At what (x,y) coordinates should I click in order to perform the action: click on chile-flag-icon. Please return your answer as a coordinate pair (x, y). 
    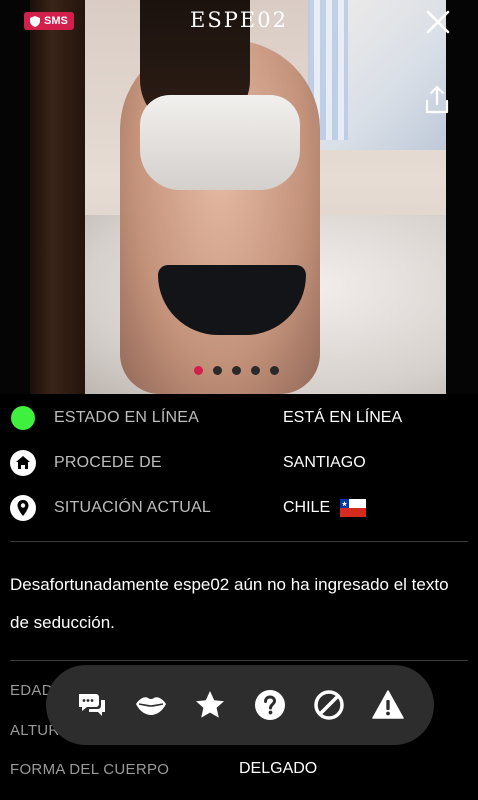
    Looking at the image, I should click on (353, 508).